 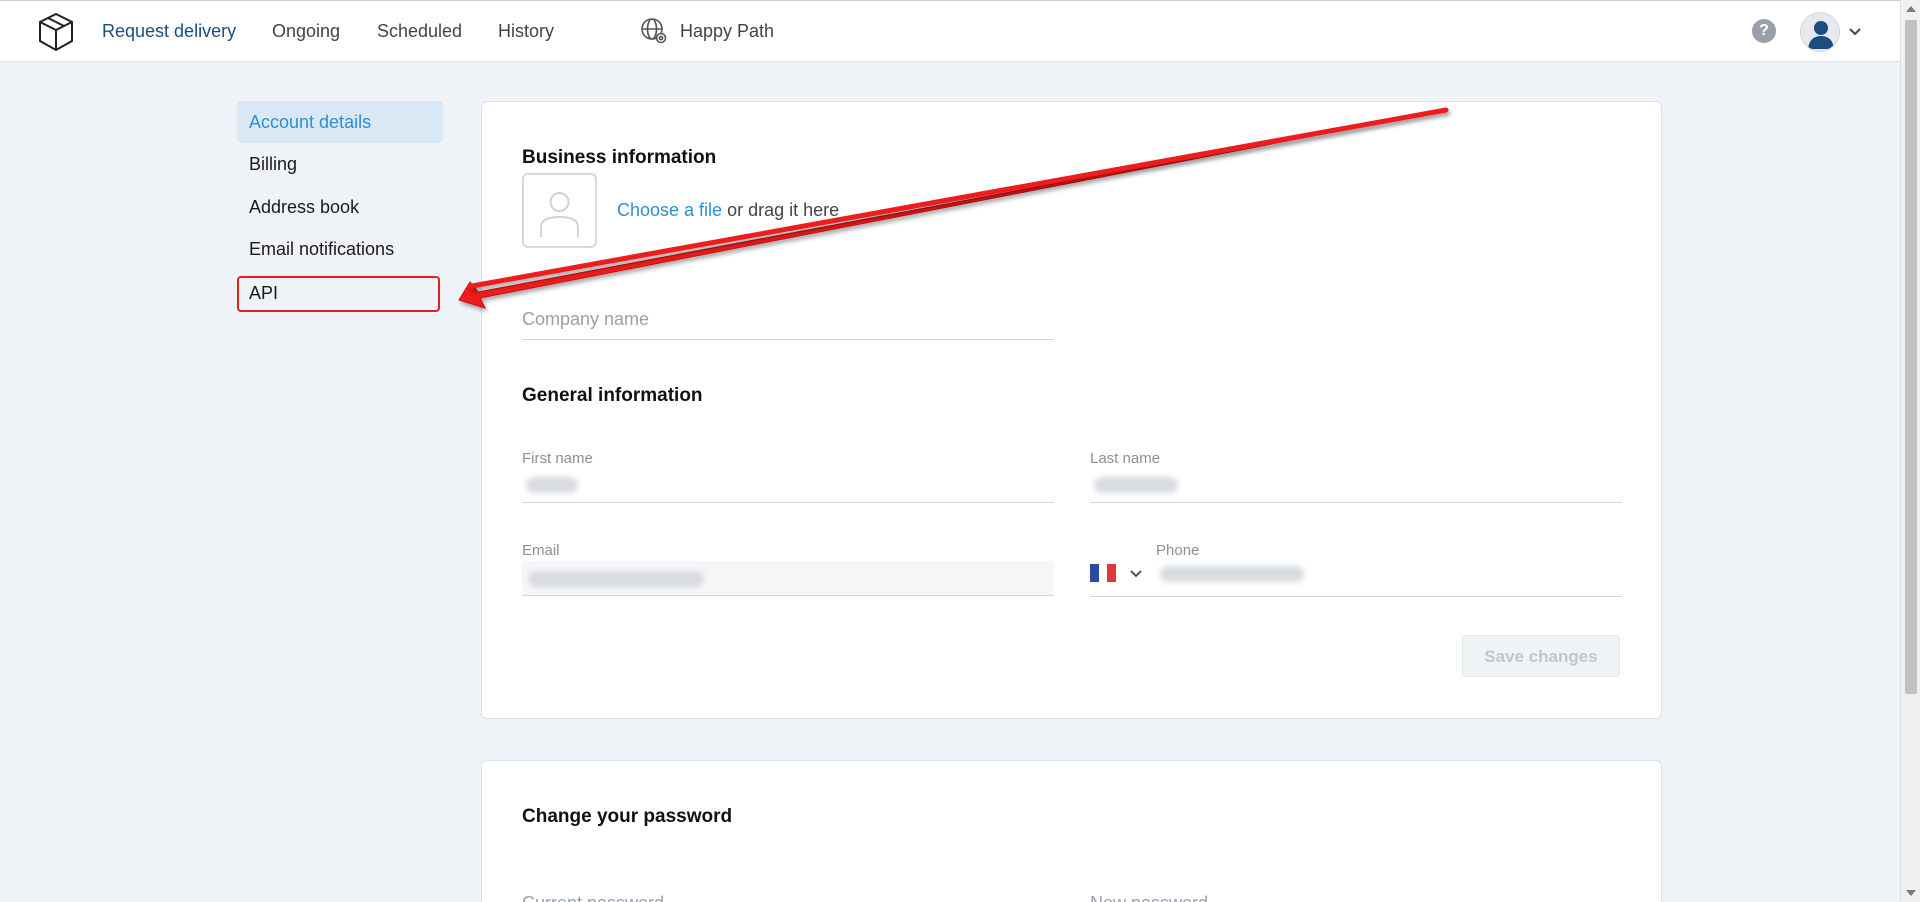 I want to click on first-name-field: First name, so click(x=788, y=475).